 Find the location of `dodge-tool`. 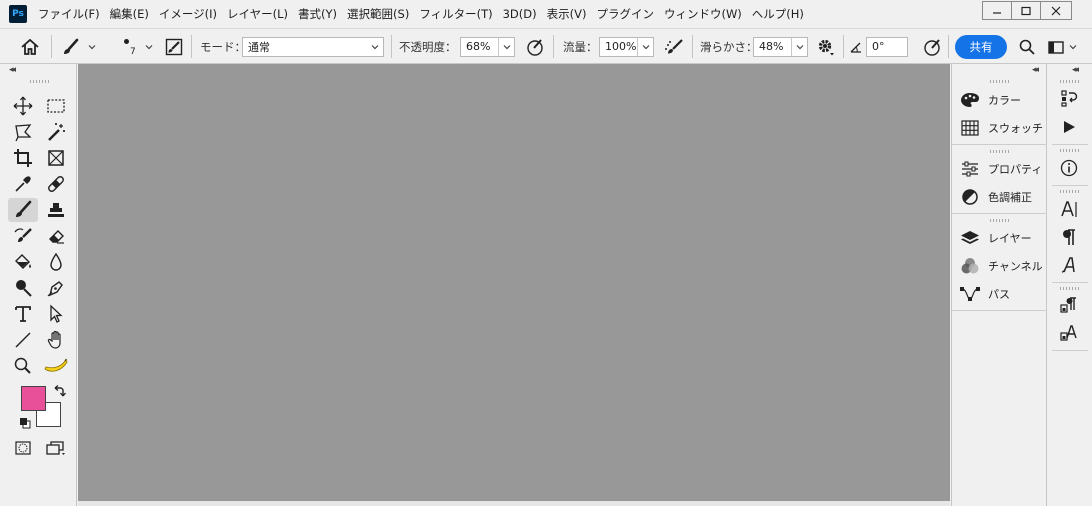

dodge-tool is located at coordinates (23, 288).